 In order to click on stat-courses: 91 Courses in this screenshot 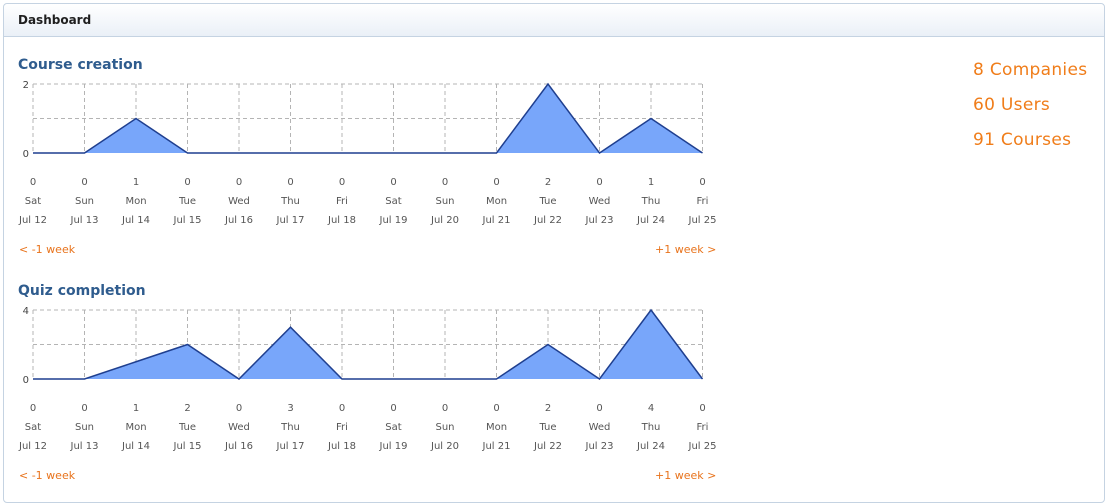, I will do `click(1022, 140)`.